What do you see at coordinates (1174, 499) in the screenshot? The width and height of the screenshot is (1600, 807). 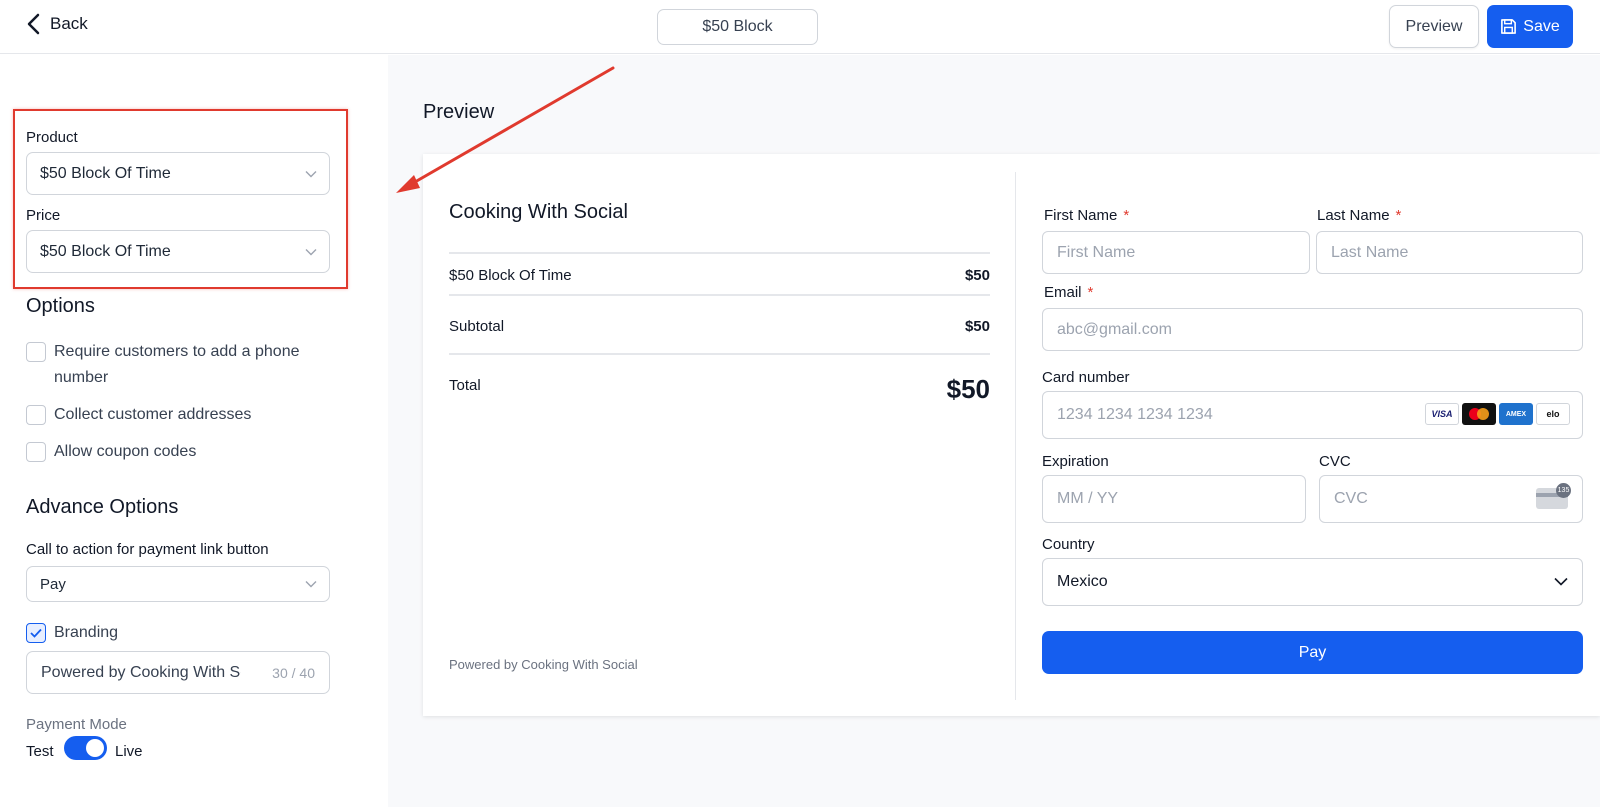 I see `expiration-input: MM / YY` at bounding box center [1174, 499].